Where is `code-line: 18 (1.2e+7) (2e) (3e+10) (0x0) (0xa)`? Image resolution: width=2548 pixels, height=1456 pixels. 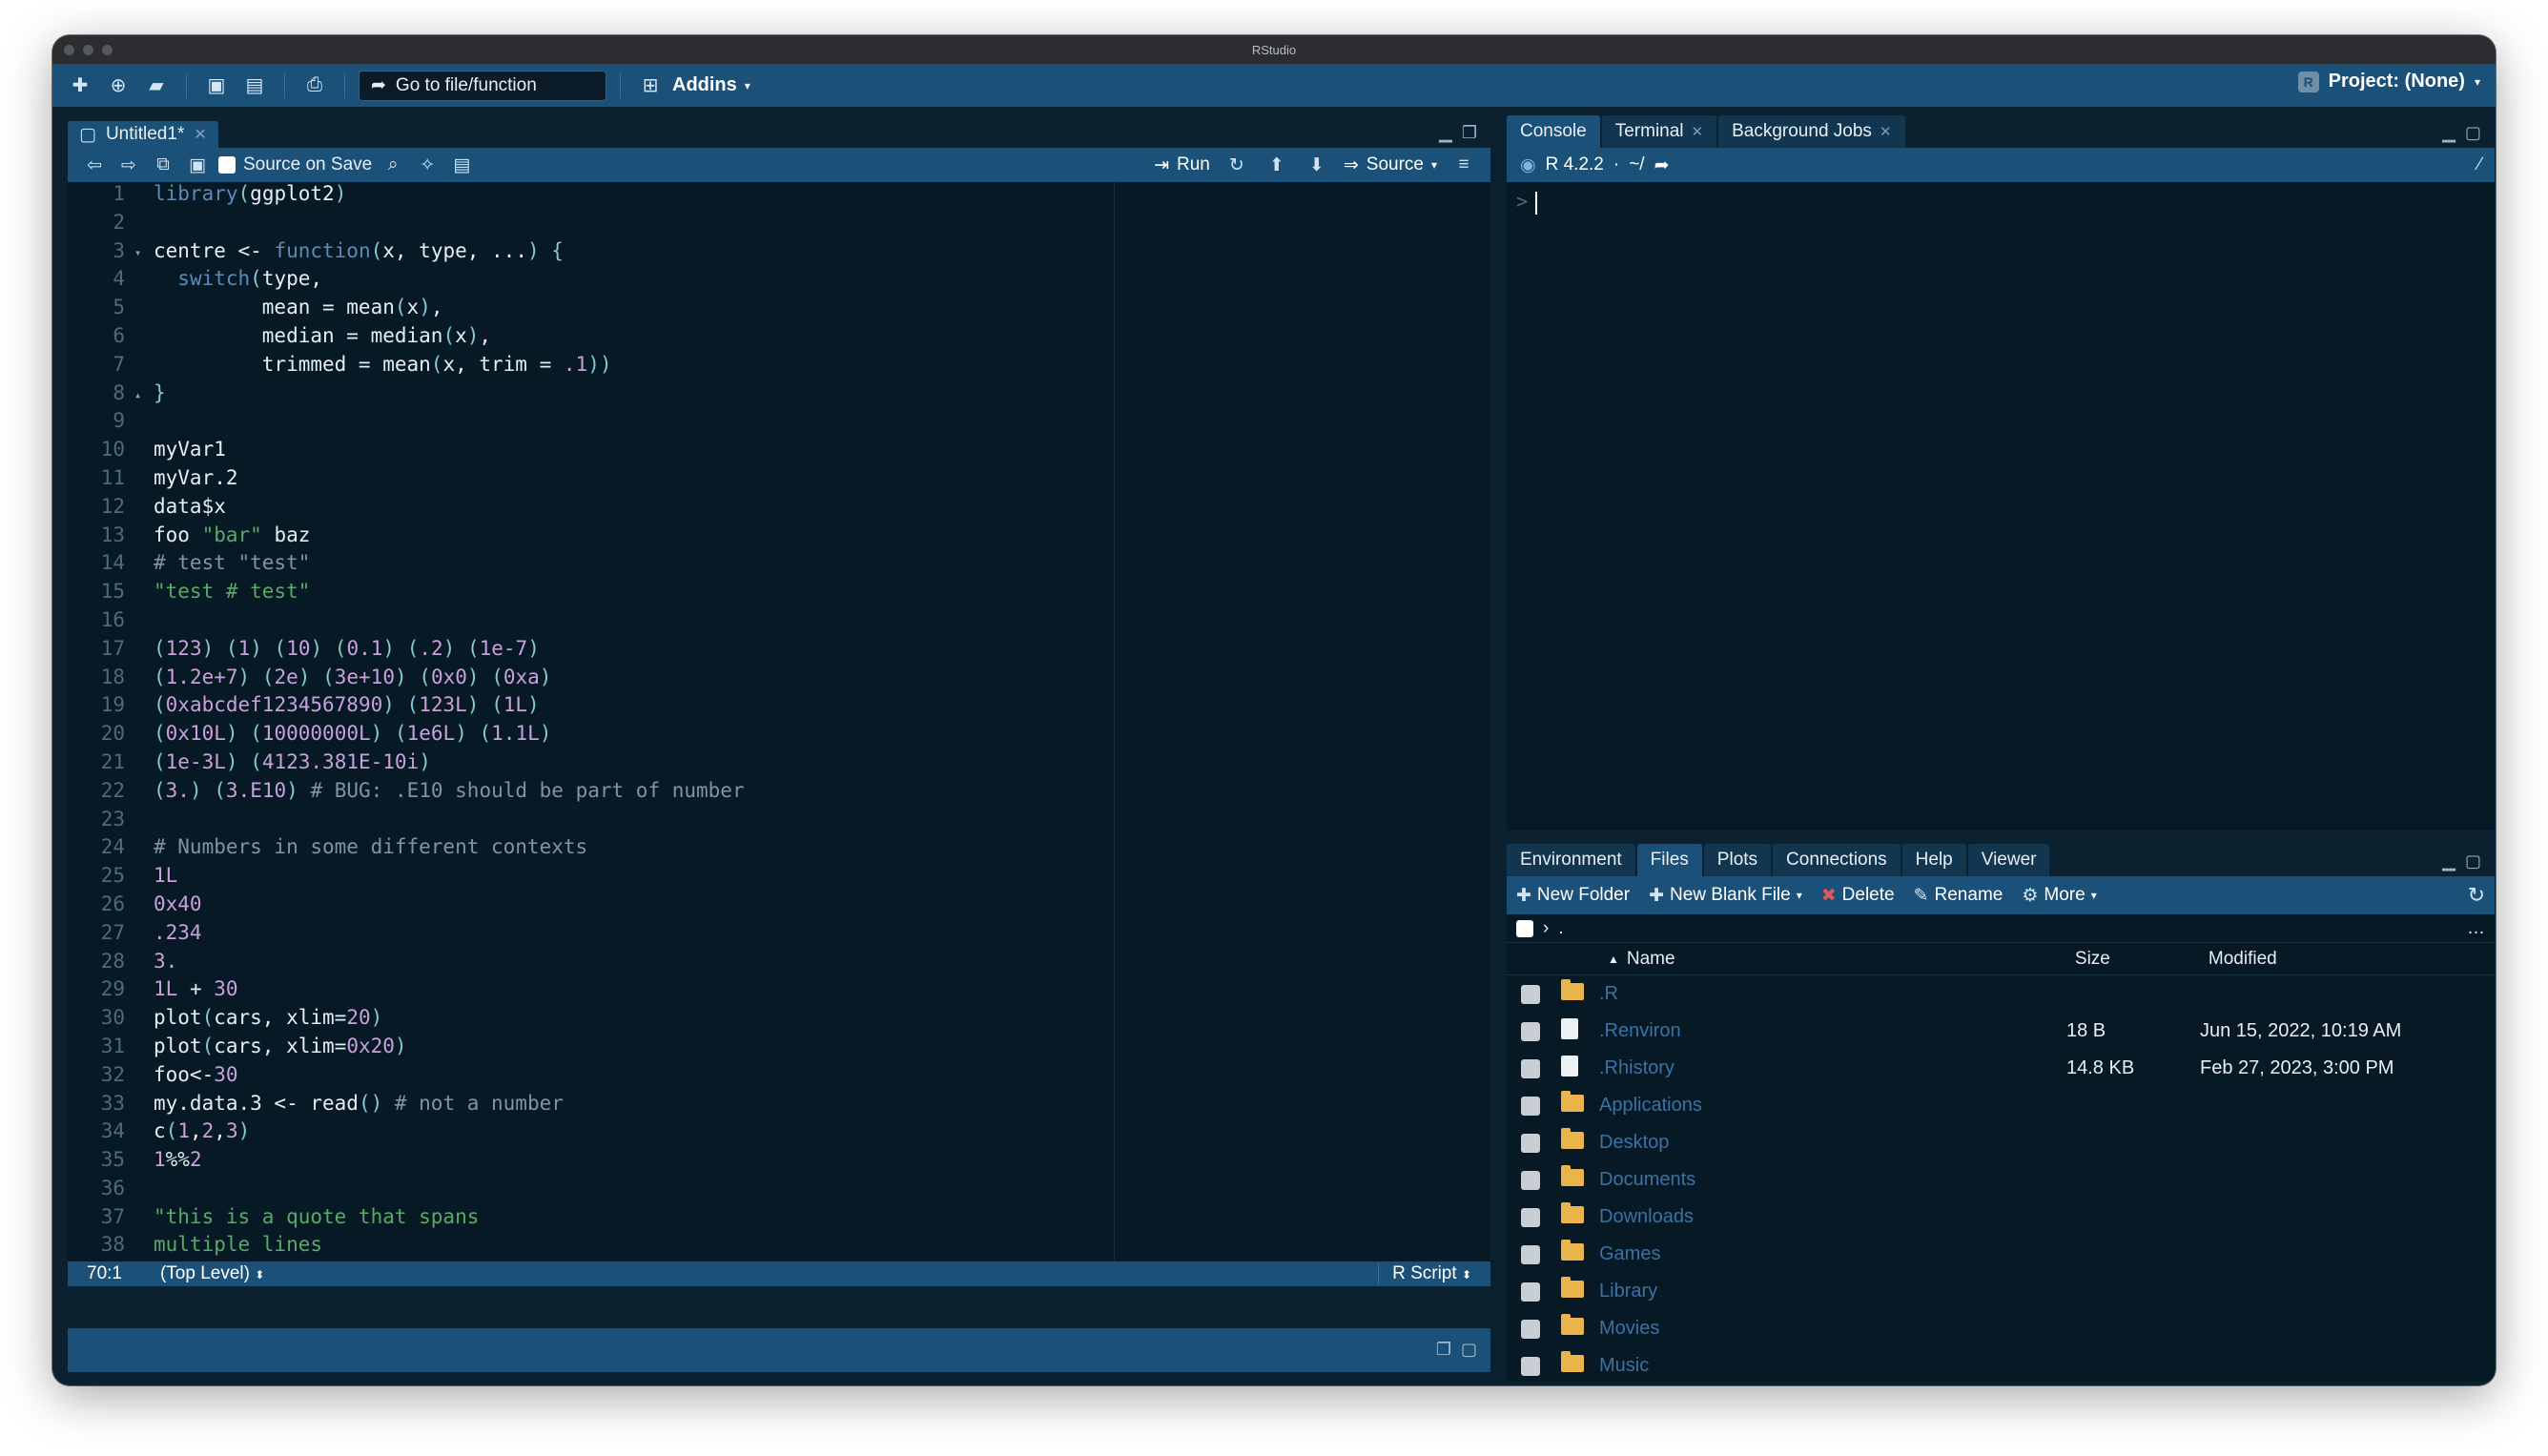 code-line: 18 (1.2e+7) (2e) (3e+10) (0x0) (0xa) is located at coordinates (779, 680).